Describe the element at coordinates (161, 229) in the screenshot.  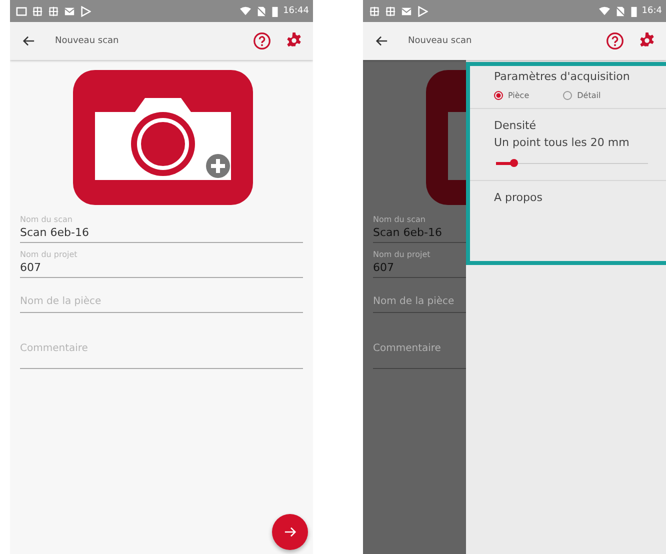
I see `text-field: Nom du scan Scan 6eb-16` at that location.